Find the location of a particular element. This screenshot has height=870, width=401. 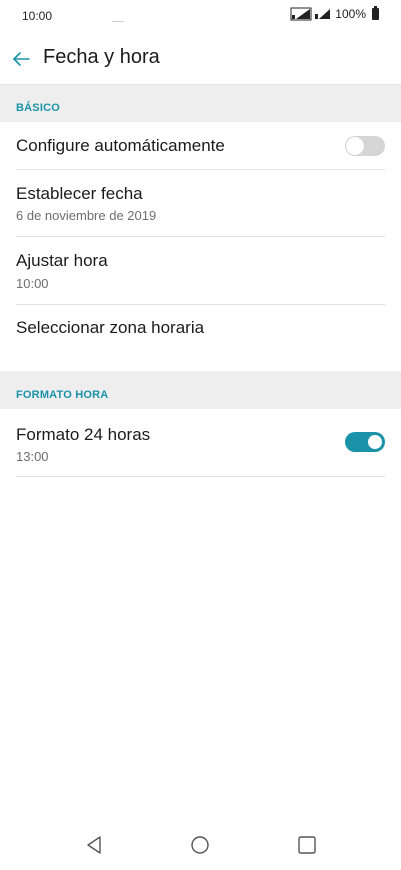

navigation-bar is located at coordinates (200, 845).